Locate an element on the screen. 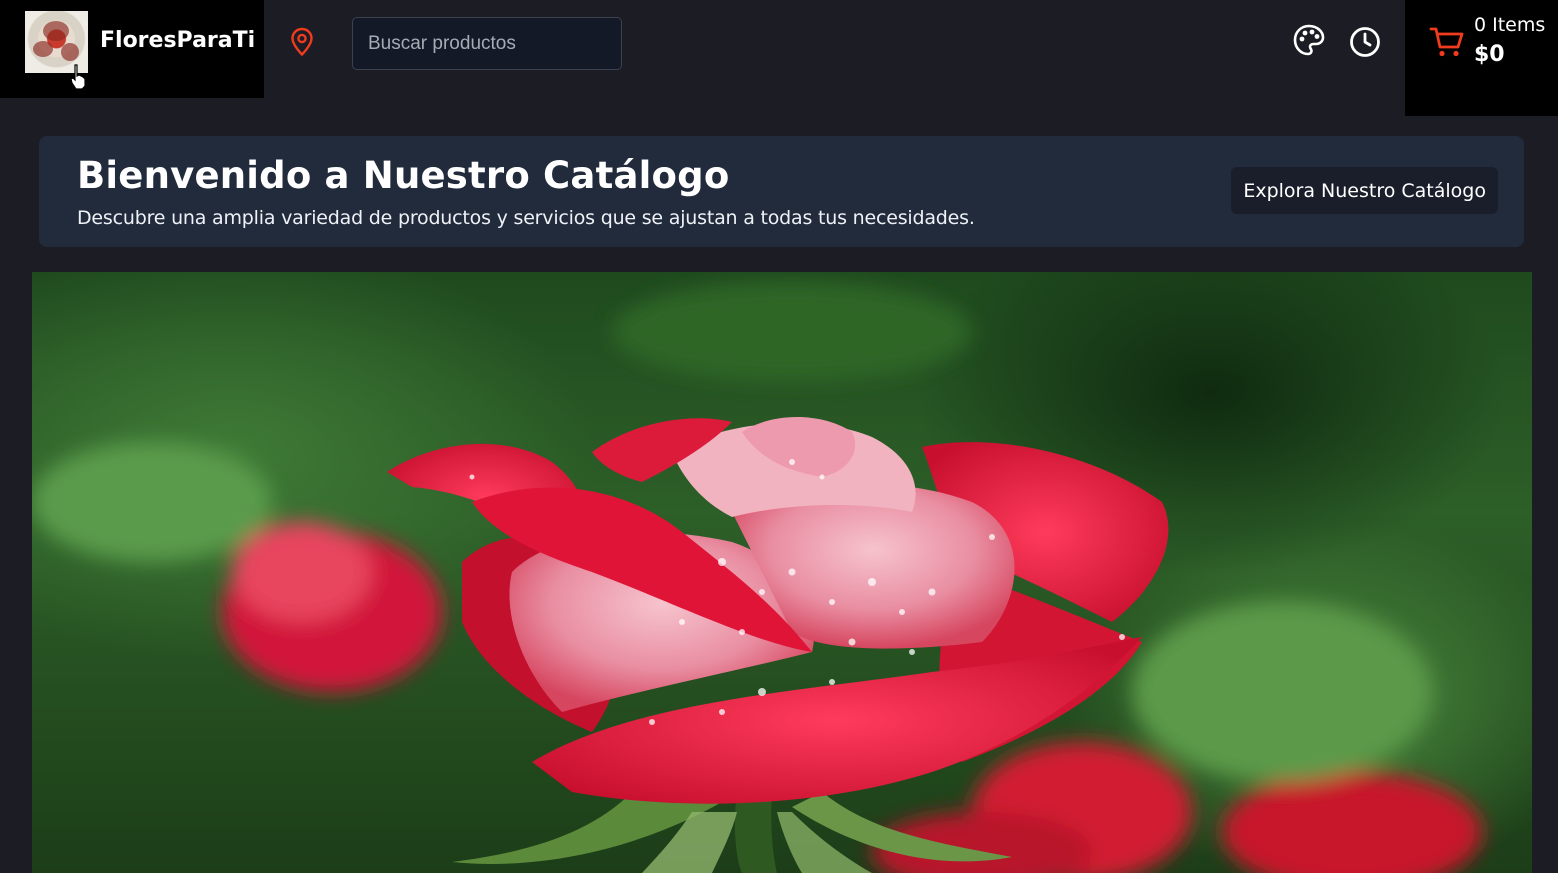 The height and width of the screenshot is (873, 1558). cart-summary: 0 Items $0 is located at coordinates (1481, 58).